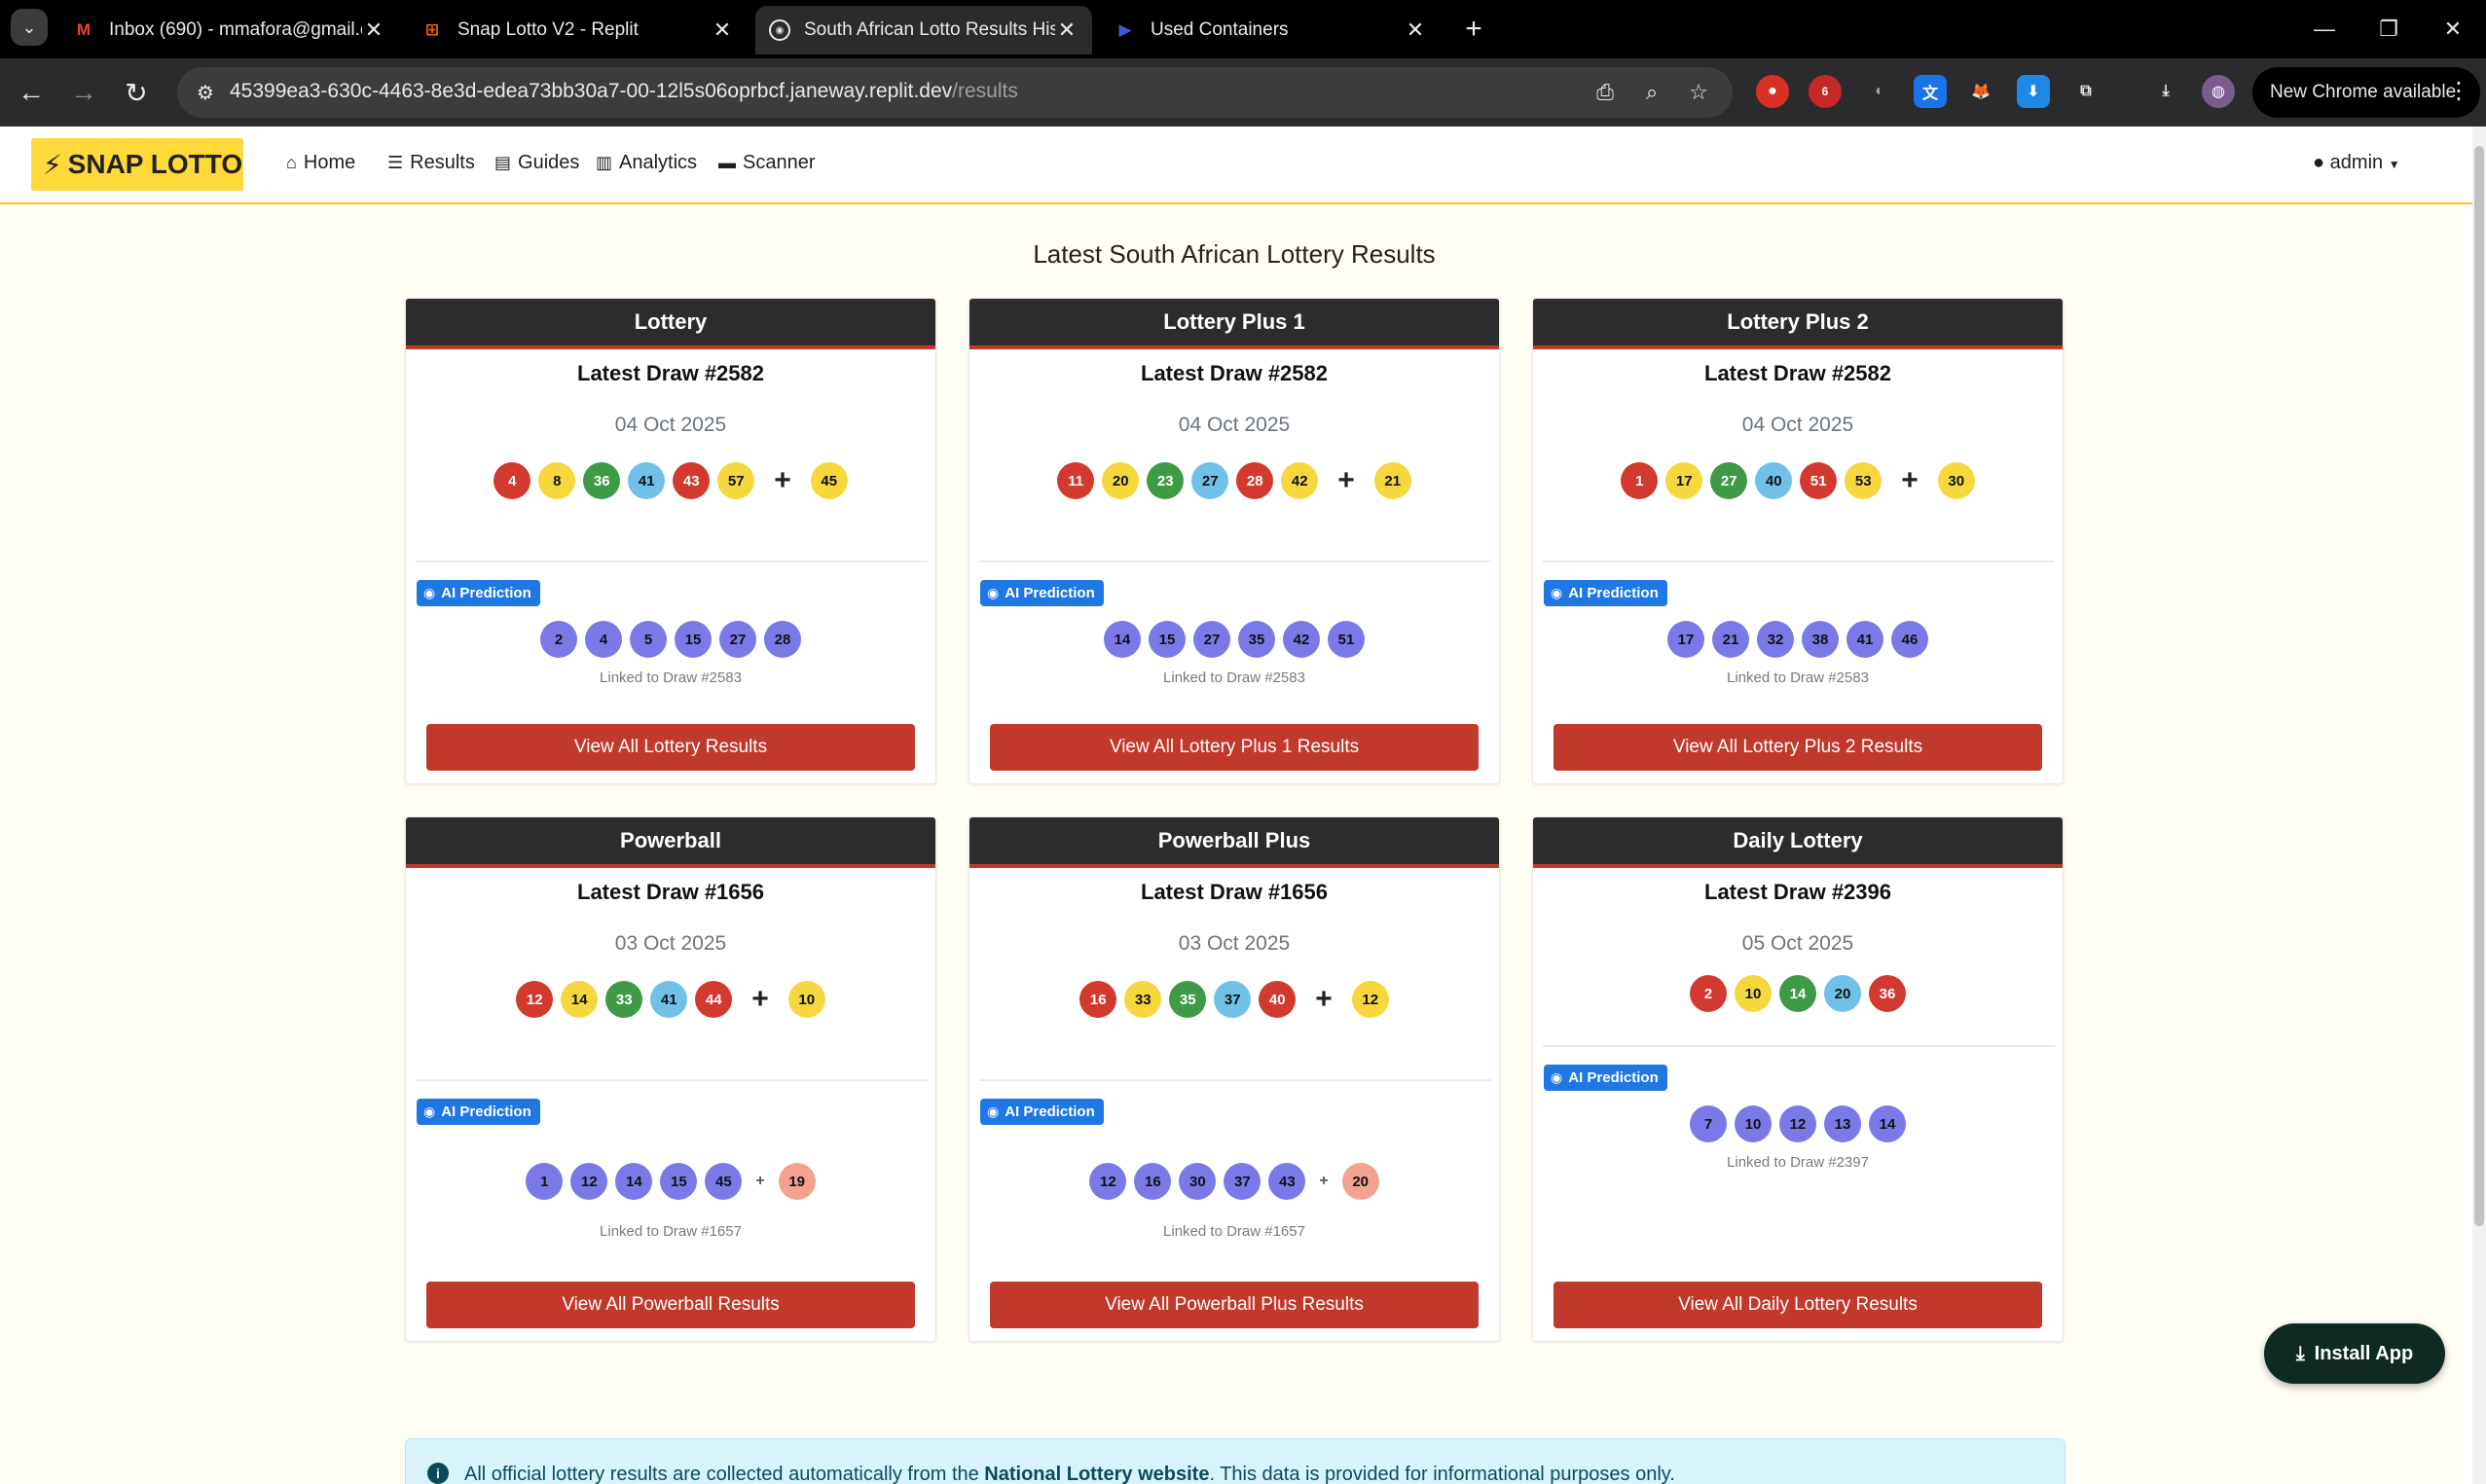 The height and width of the screenshot is (1484, 2486). I want to click on ai-prediction-badge: ◉ AI Prediction, so click(479, 1112).